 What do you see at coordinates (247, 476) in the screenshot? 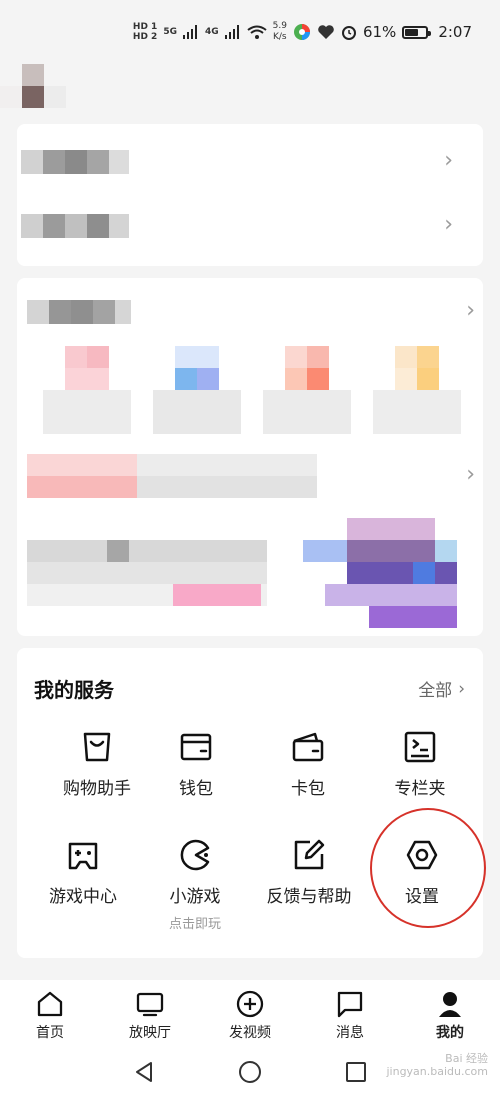
I see `promo-row: ›` at bounding box center [247, 476].